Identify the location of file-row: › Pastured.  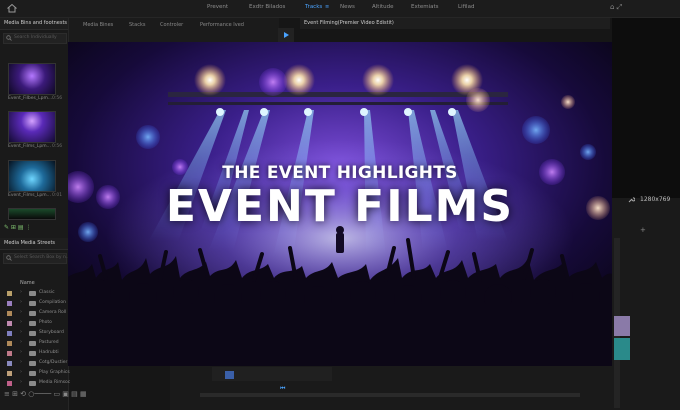
(34, 343).